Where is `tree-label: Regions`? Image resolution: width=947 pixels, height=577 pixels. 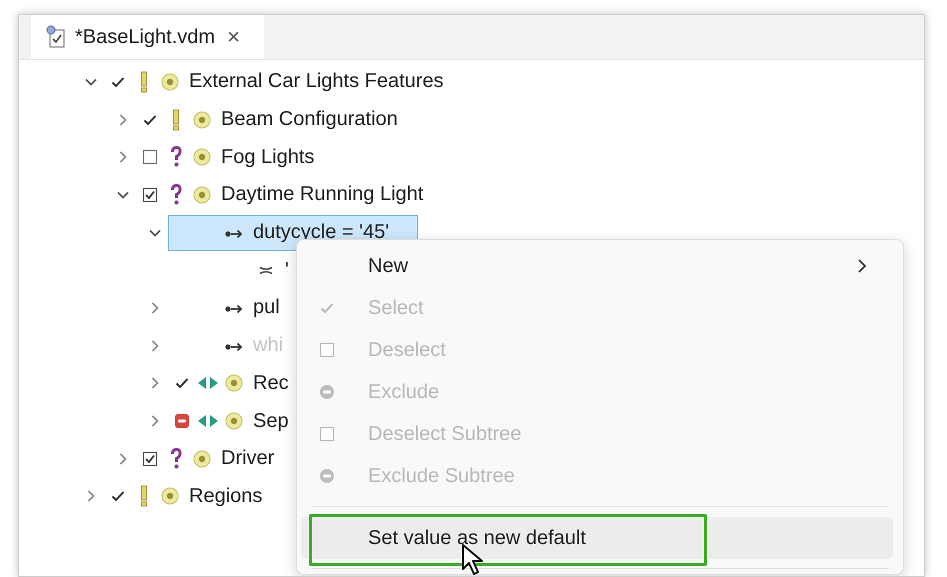 tree-label: Regions is located at coordinates (225, 496).